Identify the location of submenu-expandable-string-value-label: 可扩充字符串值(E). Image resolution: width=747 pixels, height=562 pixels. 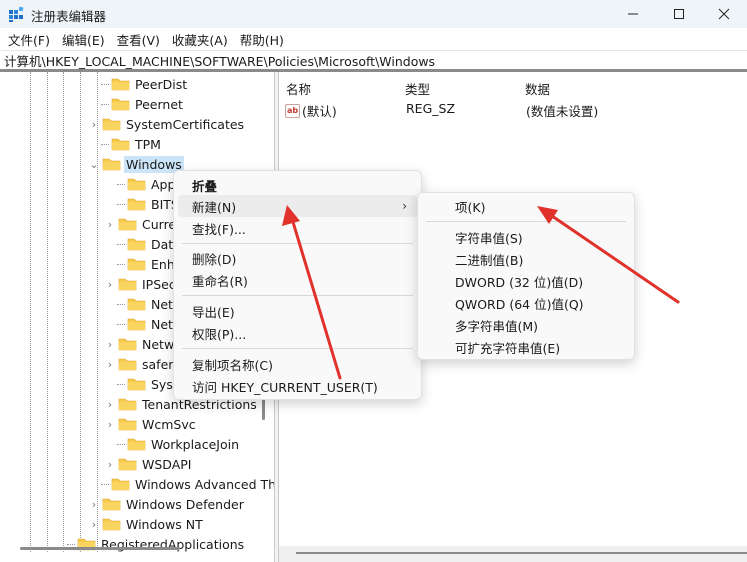
(508, 348).